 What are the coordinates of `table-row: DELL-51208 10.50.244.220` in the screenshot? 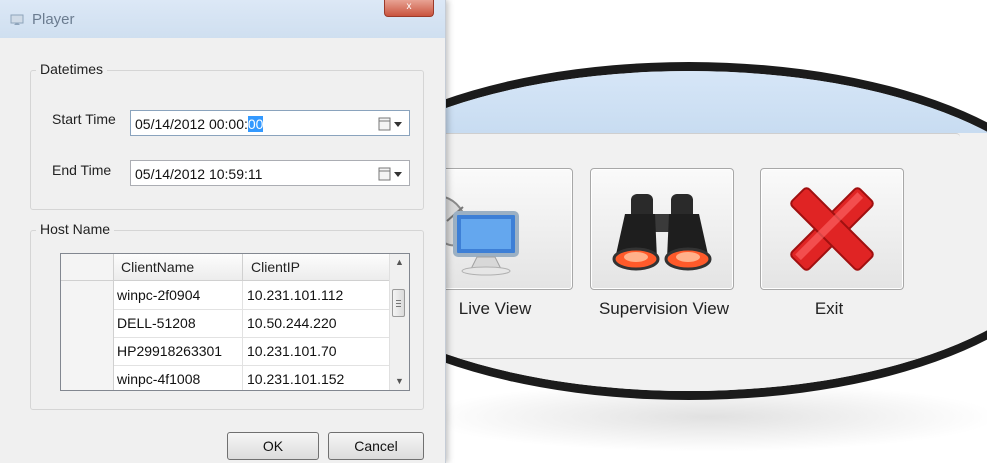 It's located at (226, 323).